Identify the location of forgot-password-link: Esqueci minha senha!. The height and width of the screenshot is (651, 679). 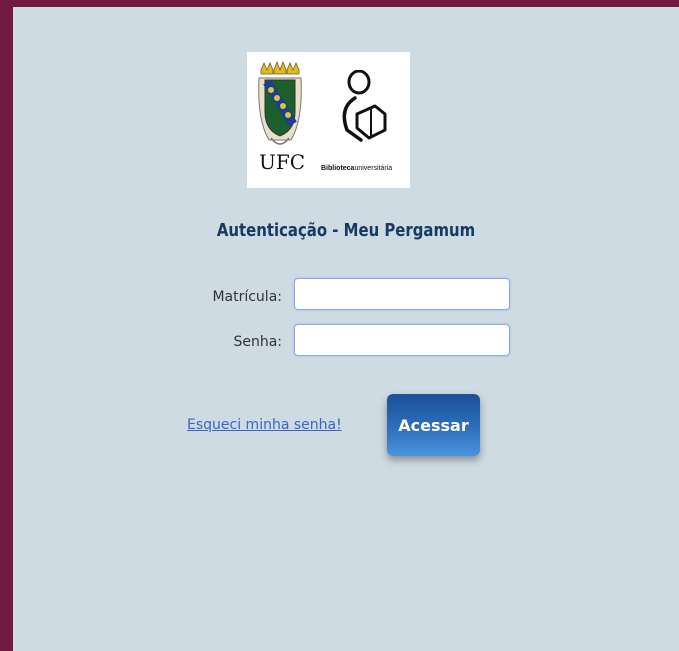
(264, 425).